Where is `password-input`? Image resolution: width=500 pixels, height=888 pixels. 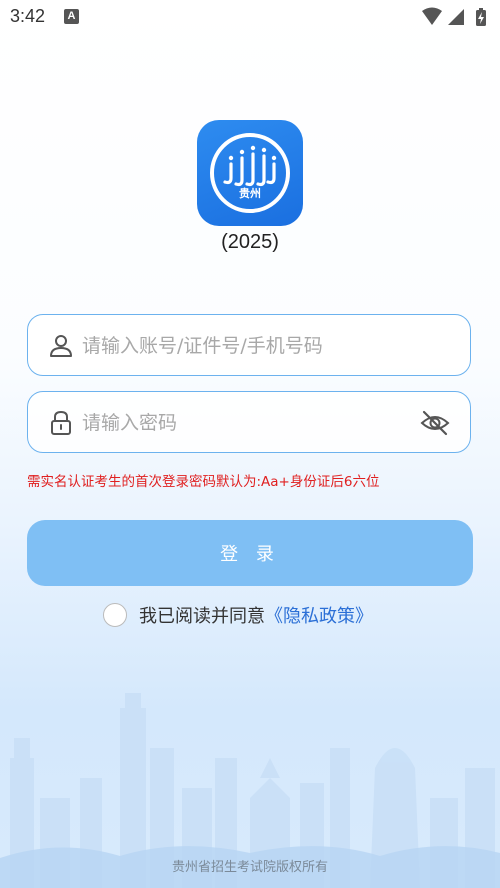
password-input is located at coordinates (247, 423).